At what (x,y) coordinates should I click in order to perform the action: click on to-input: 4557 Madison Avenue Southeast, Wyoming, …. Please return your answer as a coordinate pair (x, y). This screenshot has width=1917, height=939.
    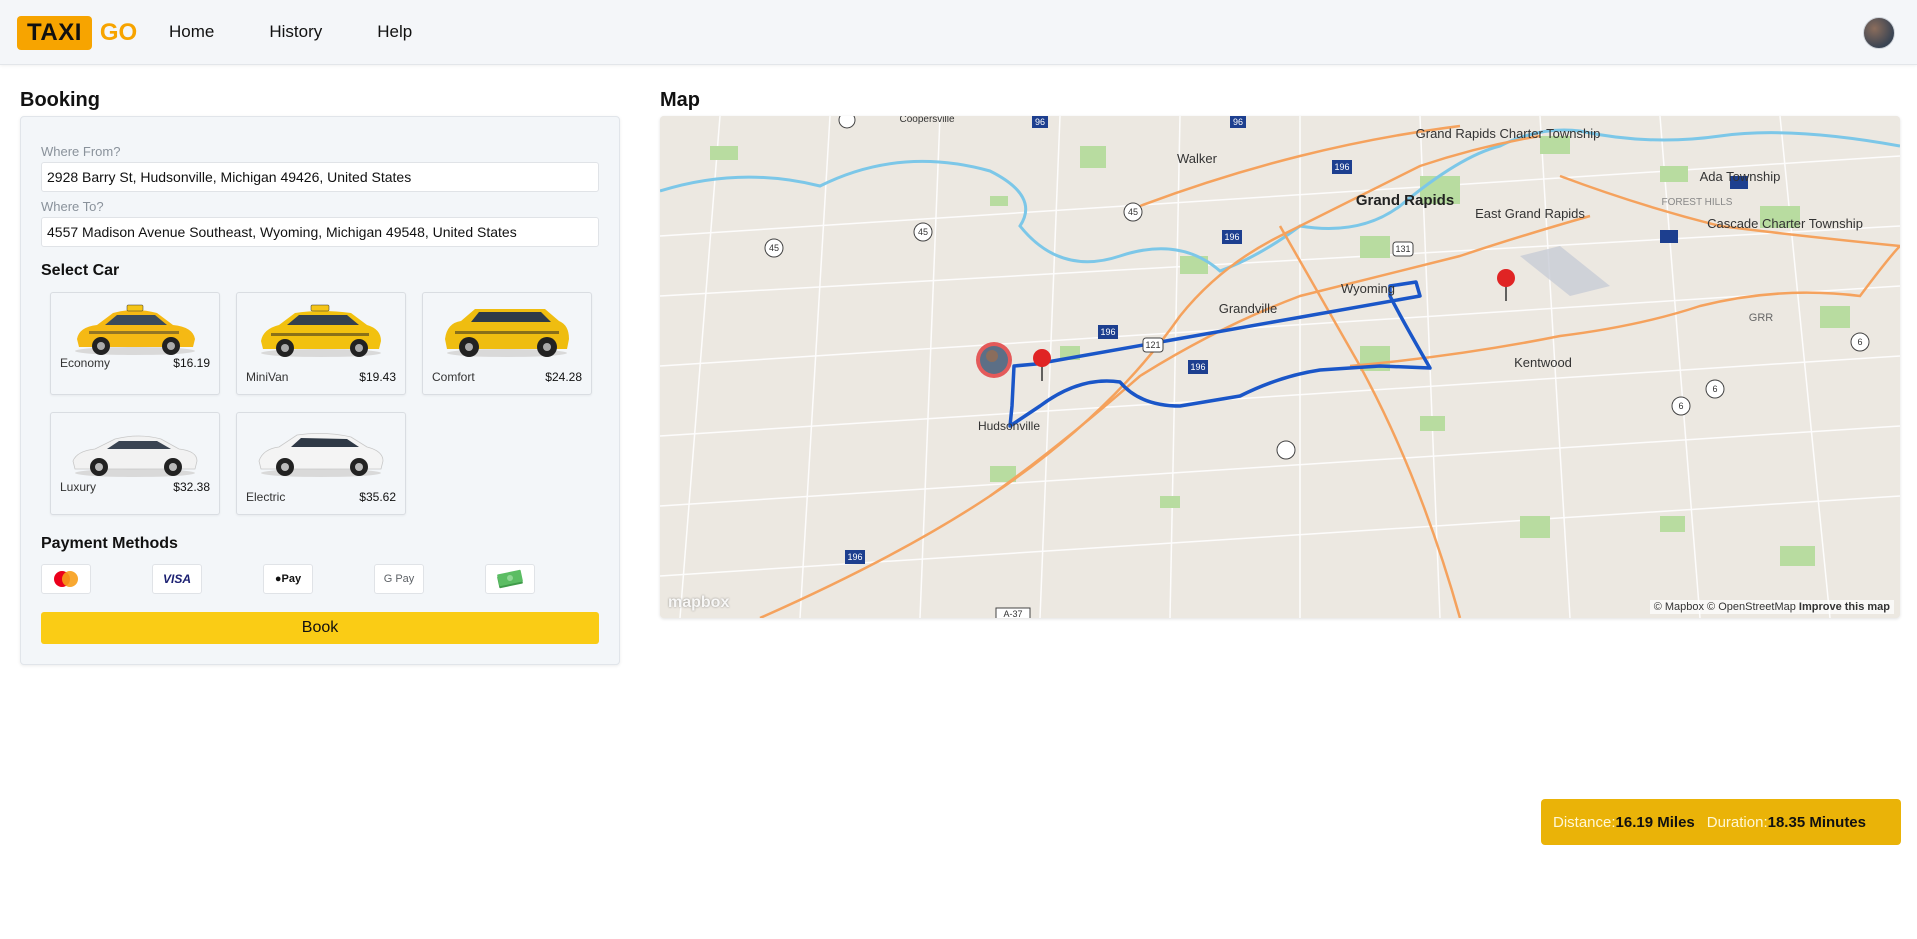
    Looking at the image, I should click on (320, 232).